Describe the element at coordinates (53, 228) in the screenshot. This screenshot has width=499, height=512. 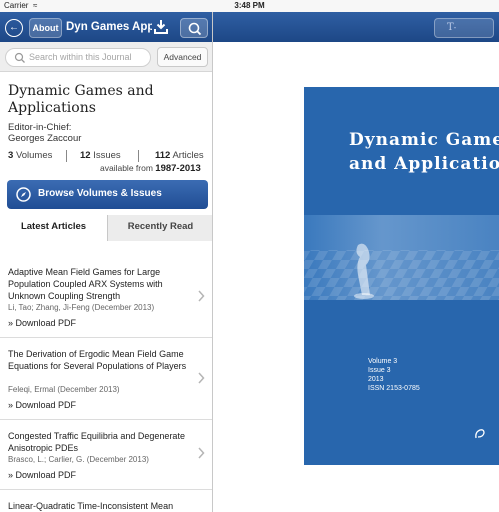
I see `tab-latest-articles: Latest Articles` at that location.